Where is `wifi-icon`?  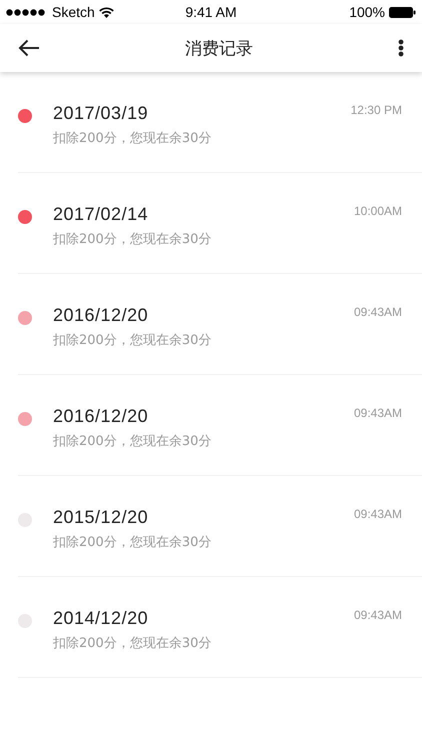 wifi-icon is located at coordinates (106, 12).